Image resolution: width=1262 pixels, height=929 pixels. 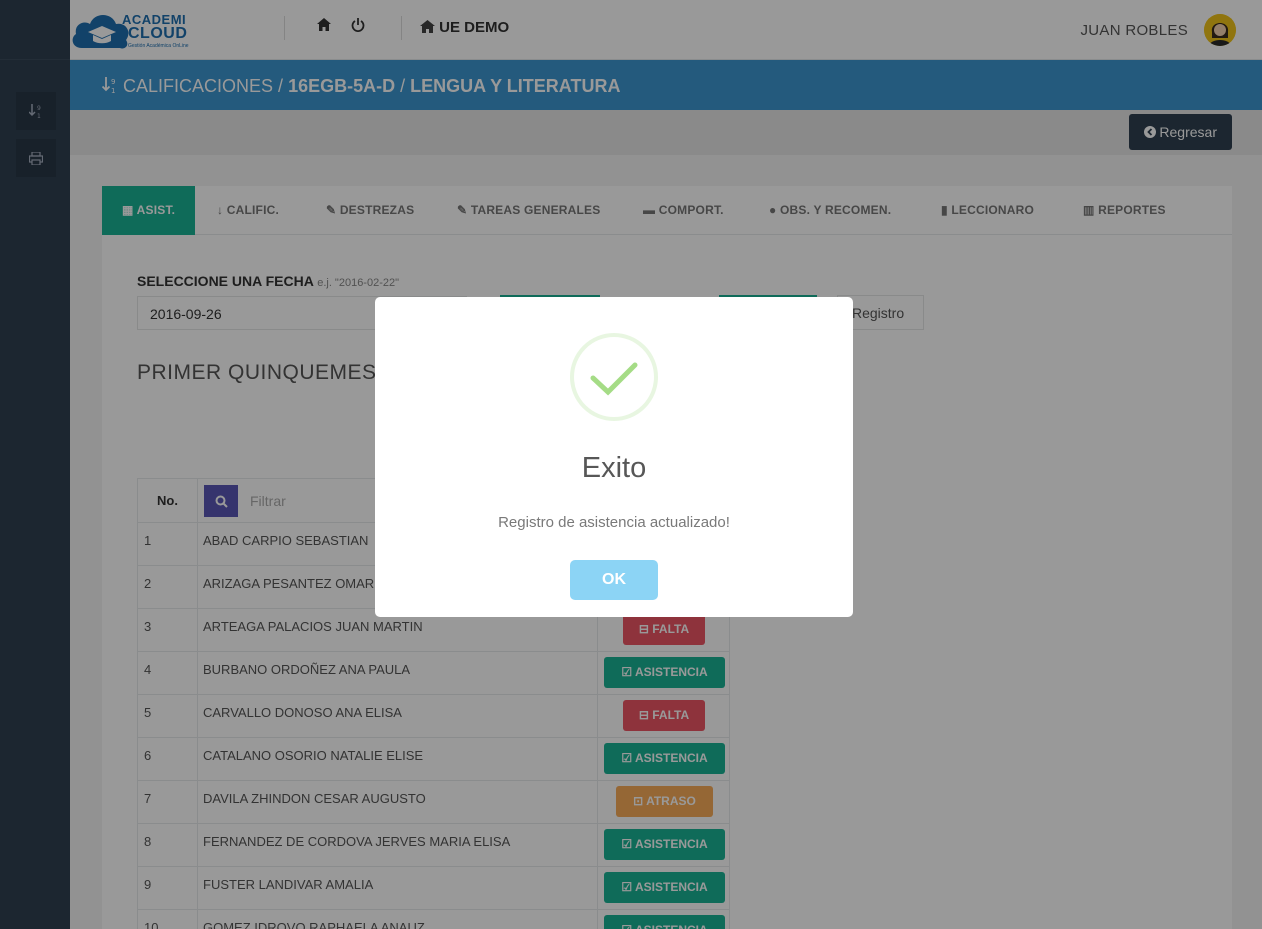 I want to click on success-check-circle, so click(x=614, y=377).